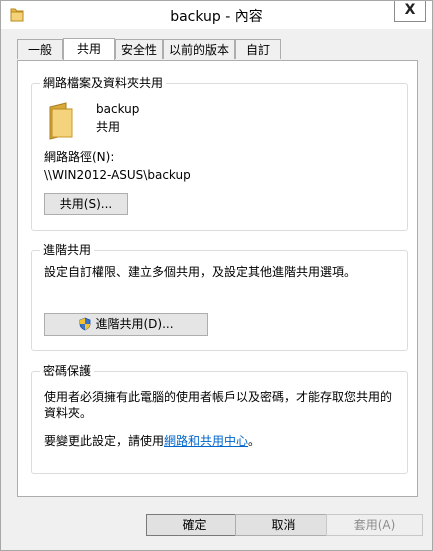  I want to click on network-path-value: \\WIN2012-ASUS\backup, so click(117, 175).